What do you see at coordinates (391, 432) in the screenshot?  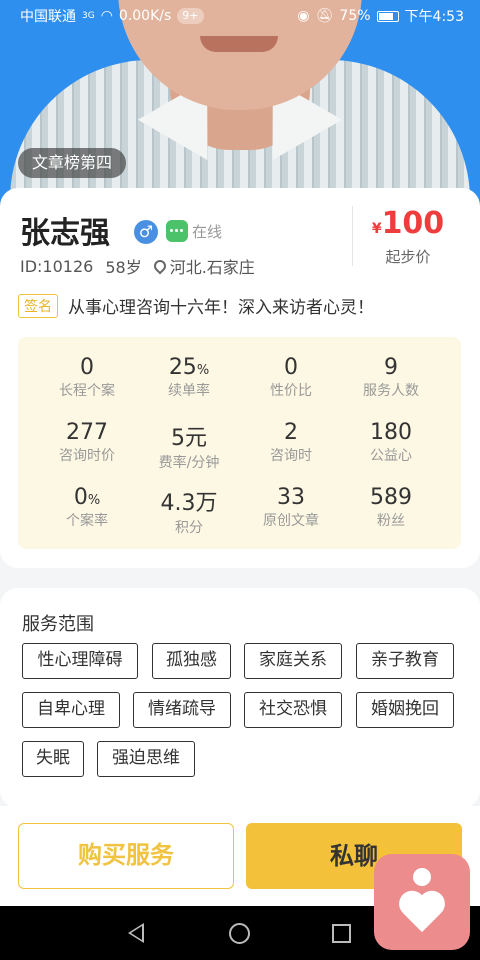 I see `stat-value: 180` at bounding box center [391, 432].